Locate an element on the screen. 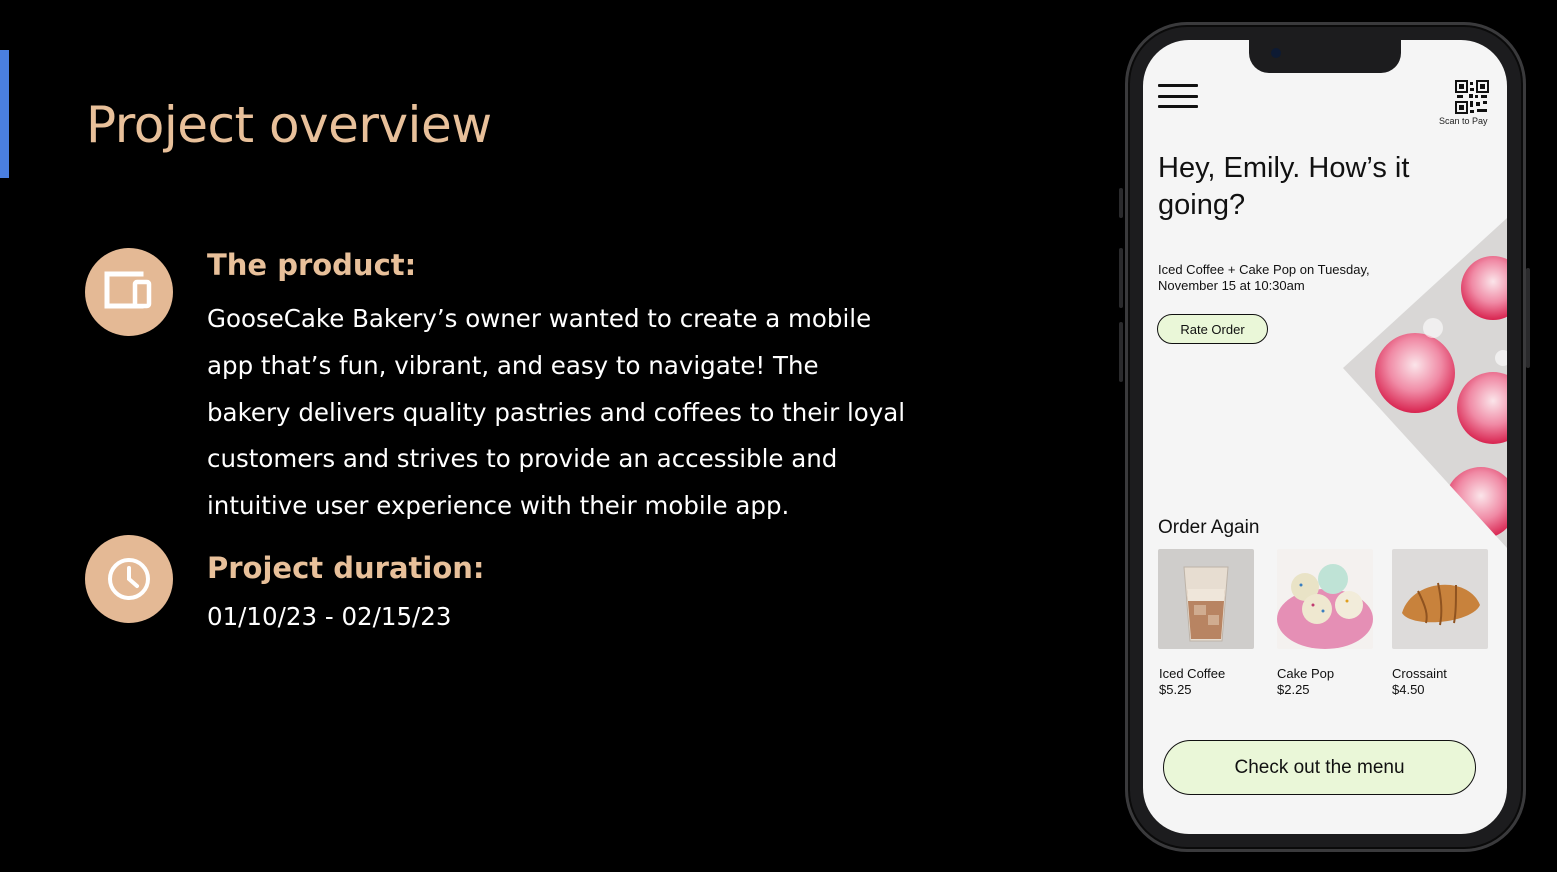 This screenshot has height=872, width=1557. item-name: Crossaint is located at coordinates (1419, 673).